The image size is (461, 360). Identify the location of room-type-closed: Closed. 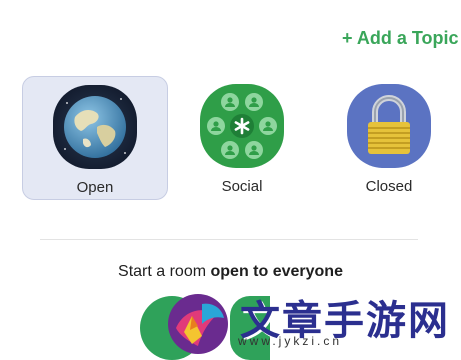
(388, 138).